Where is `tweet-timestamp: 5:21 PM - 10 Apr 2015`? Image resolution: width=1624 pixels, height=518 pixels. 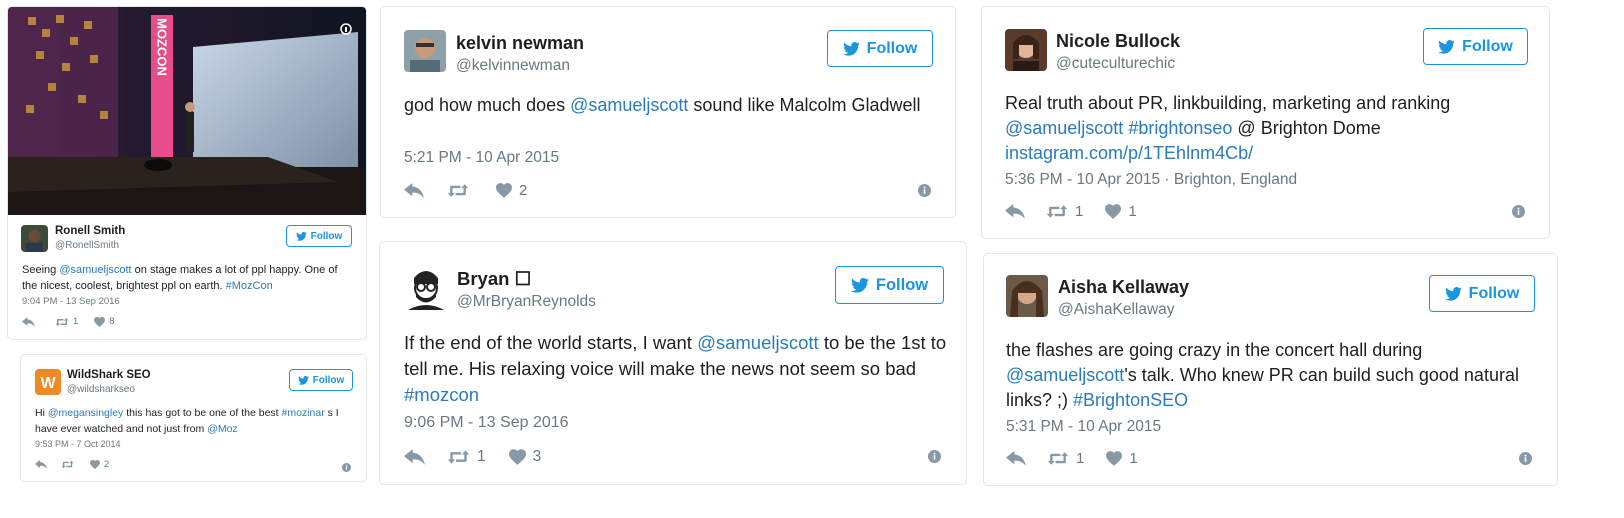 tweet-timestamp: 5:21 PM - 10 Apr 2015 is located at coordinates (481, 158).